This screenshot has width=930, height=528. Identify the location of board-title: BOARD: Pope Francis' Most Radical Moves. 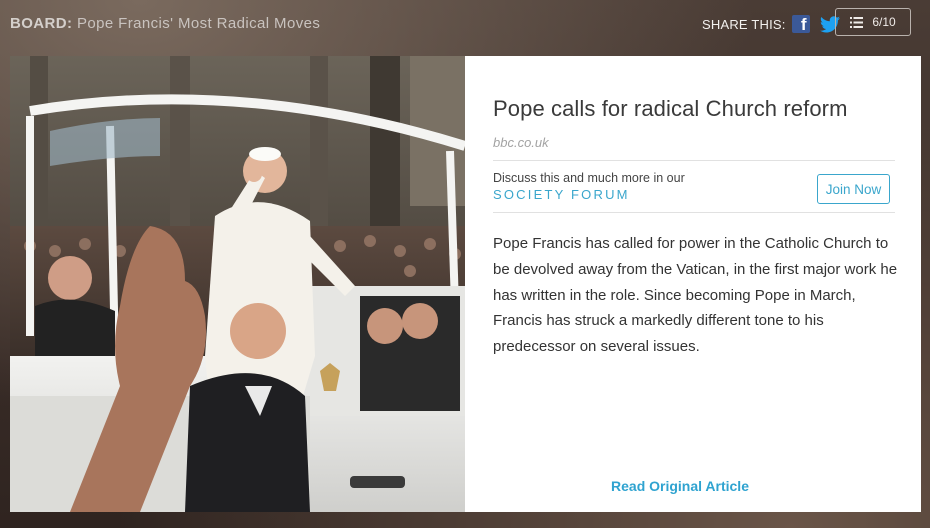
(165, 24).